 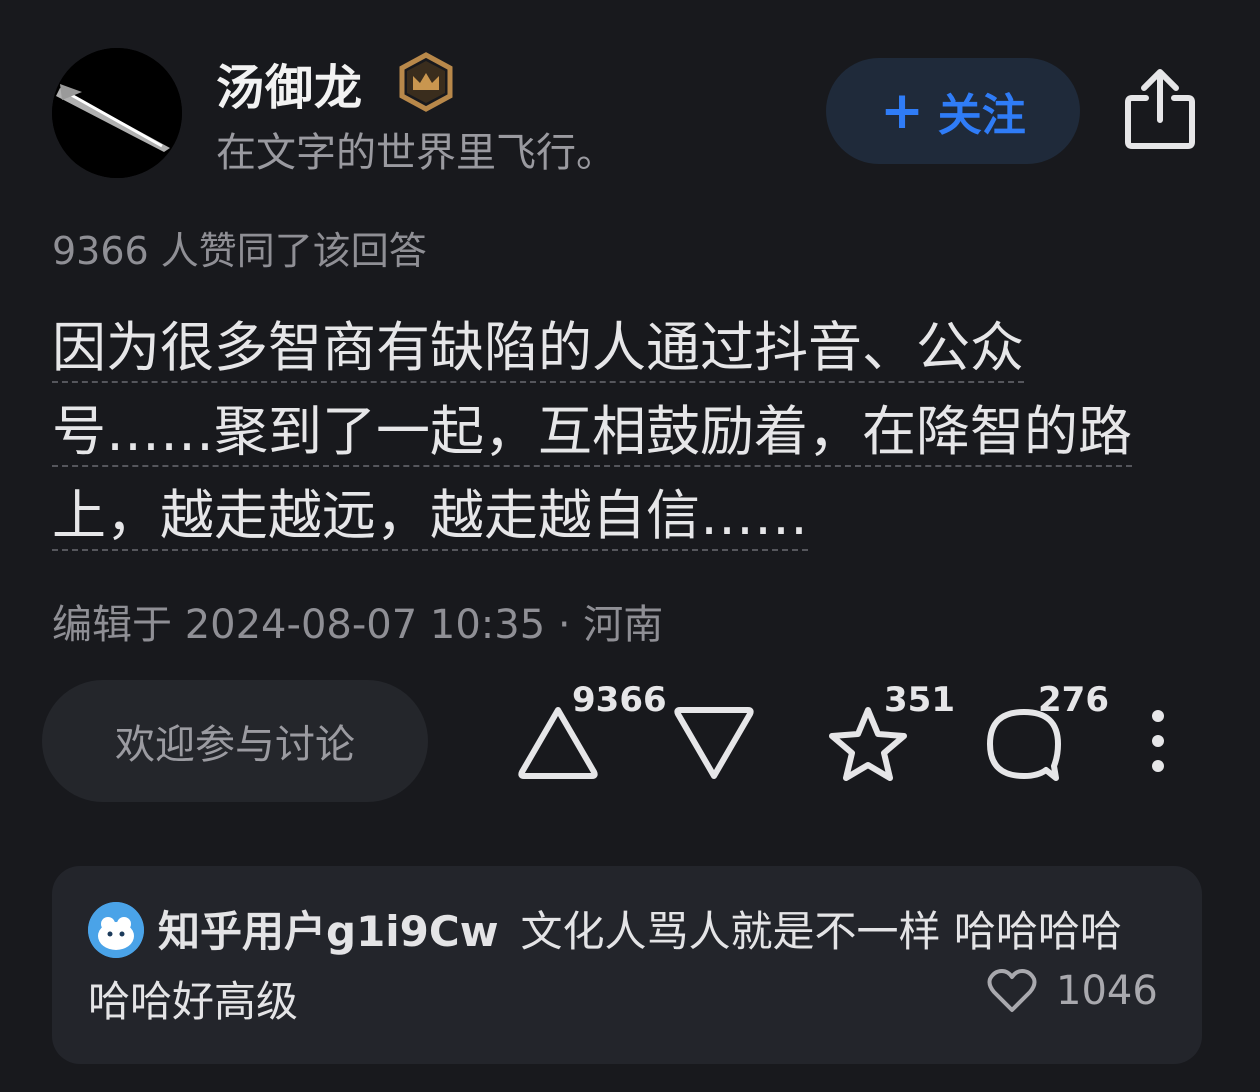 What do you see at coordinates (358, 625) in the screenshot?
I see `edit-meta: 编辑于 2024-08-07 10:35 · 河南` at bounding box center [358, 625].